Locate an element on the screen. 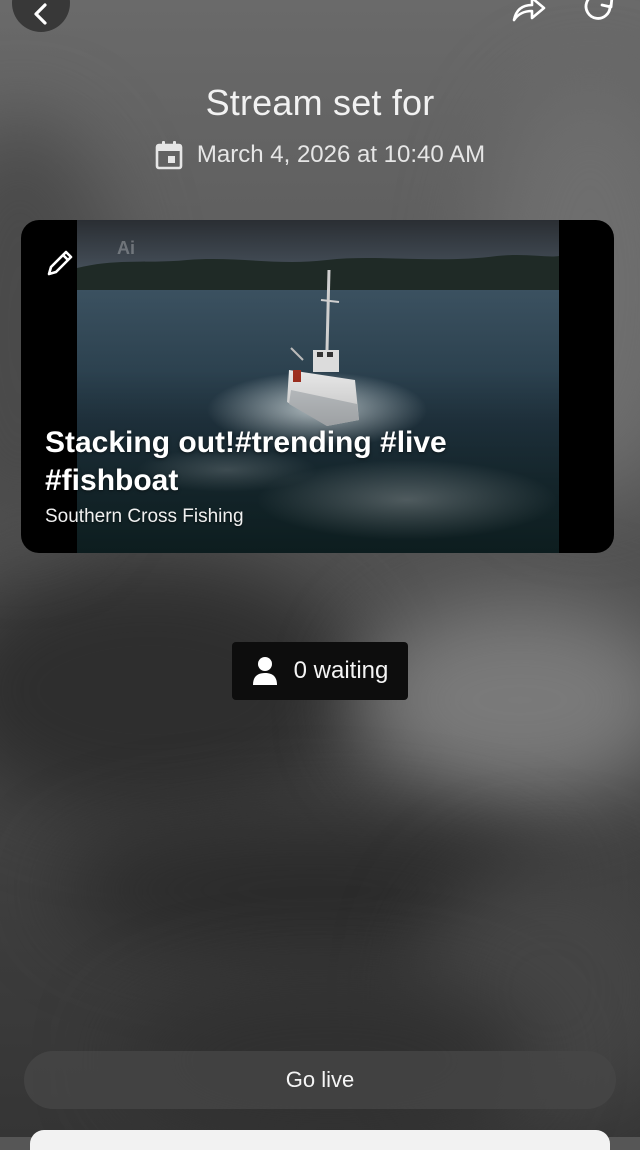 The width and height of the screenshot is (640, 1150). ai-watermark: Ai is located at coordinates (126, 248).